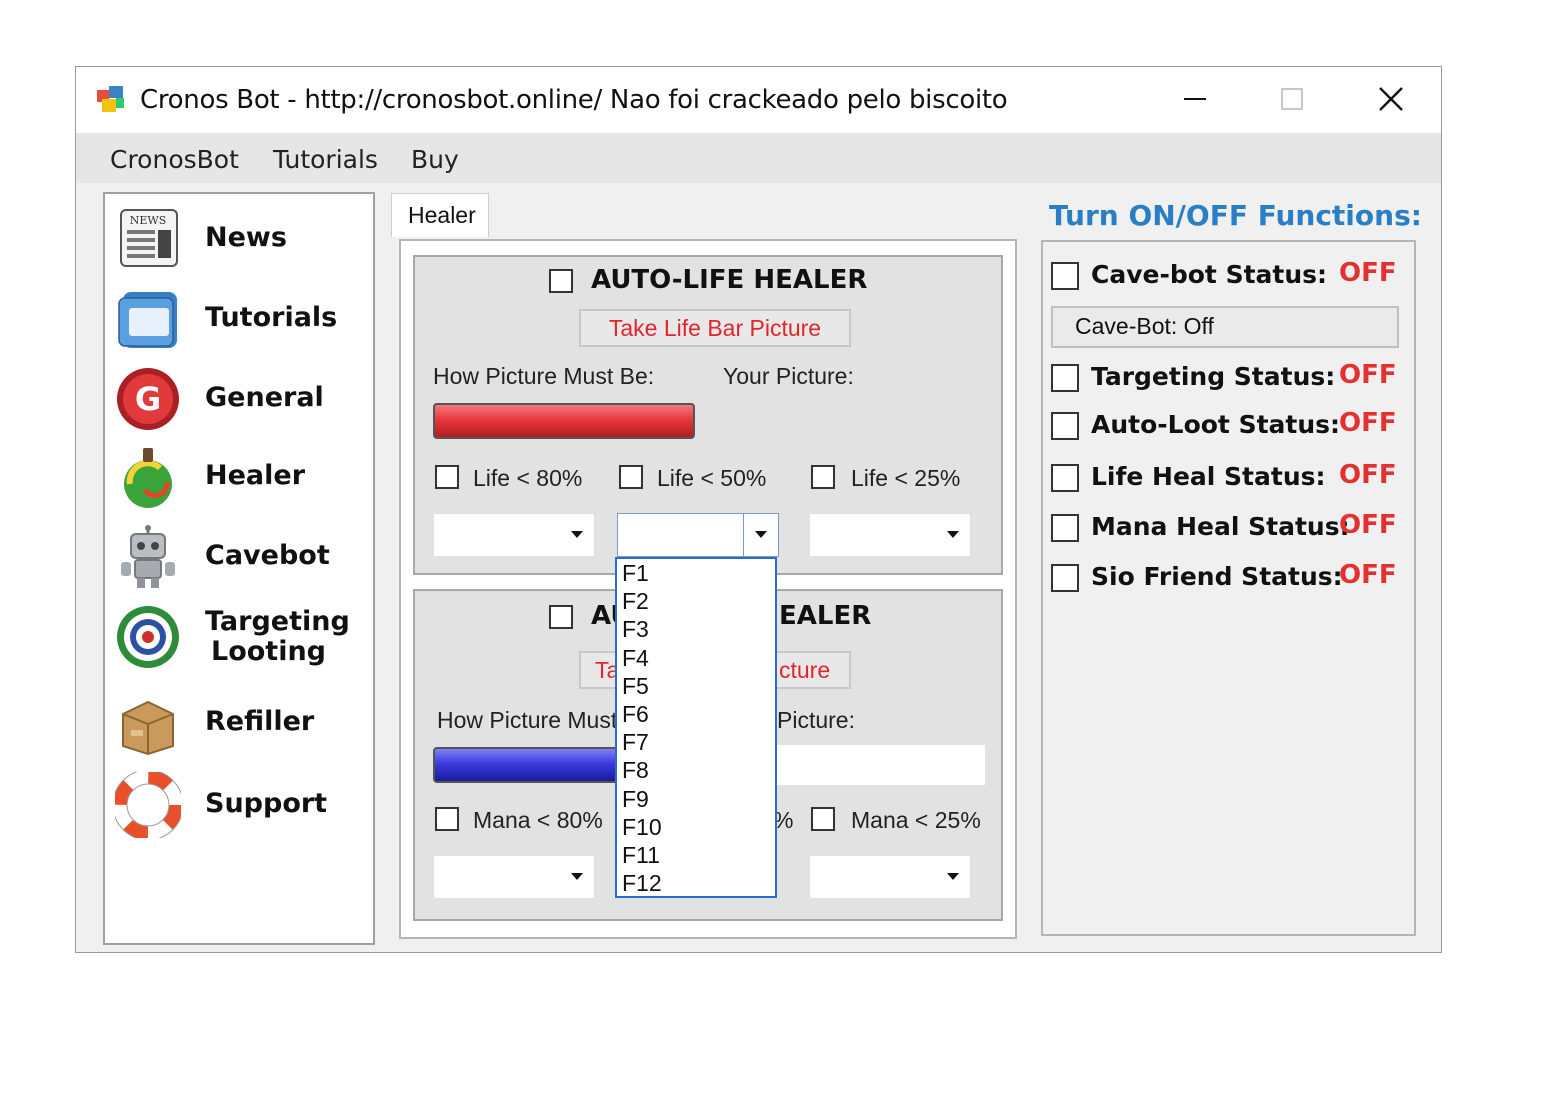 The image size is (1560, 1094). Describe the element at coordinates (916, 820) in the screenshot. I see `mana-25-label: Mana < 25%` at that location.